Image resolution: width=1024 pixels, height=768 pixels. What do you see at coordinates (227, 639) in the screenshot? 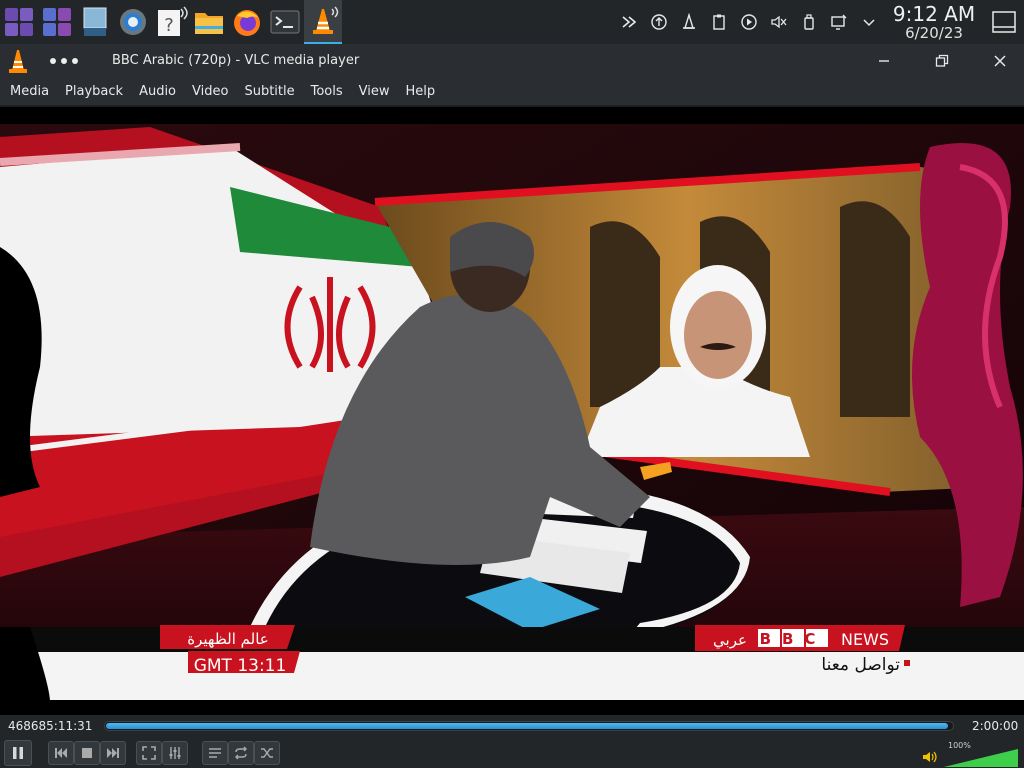
I see `ticker-program-name: عالم الظهيرة` at bounding box center [227, 639].